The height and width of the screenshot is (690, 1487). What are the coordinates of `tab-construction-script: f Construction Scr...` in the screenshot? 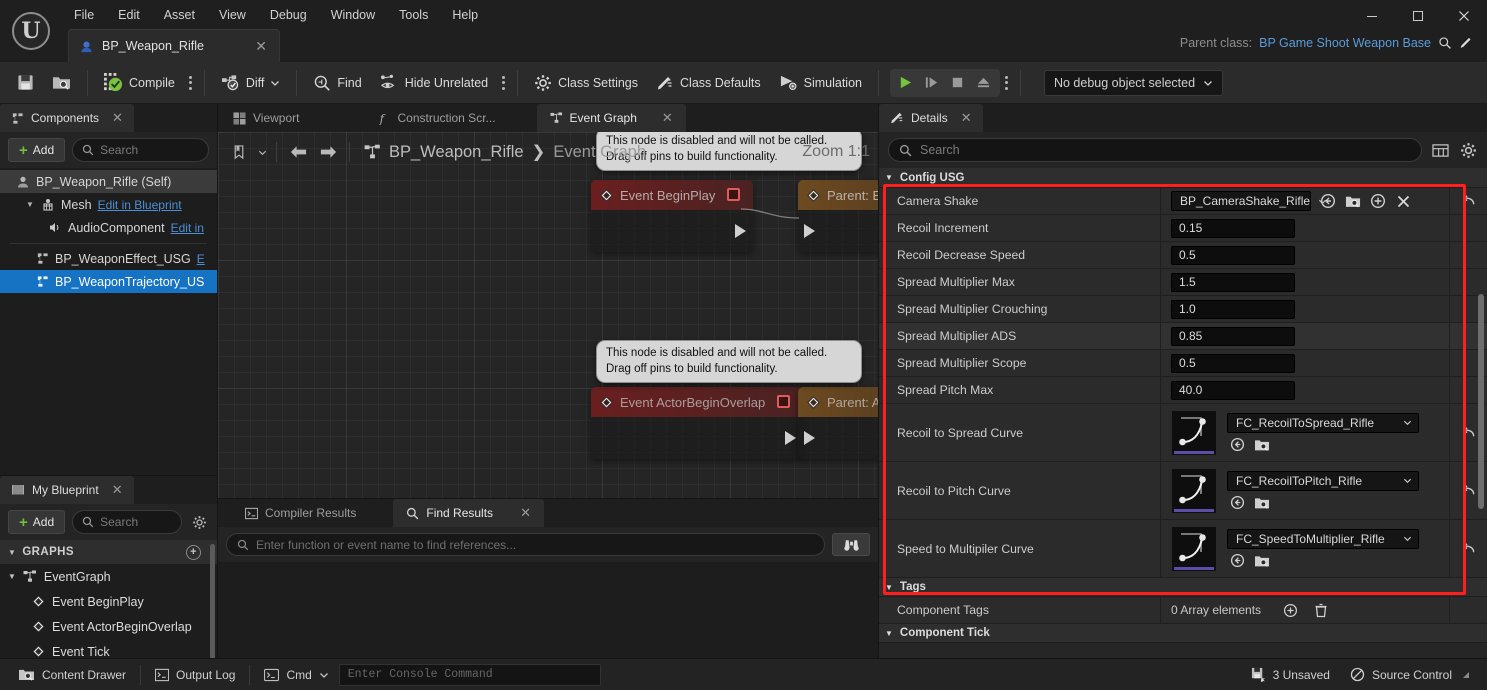 It's located at (436, 118).